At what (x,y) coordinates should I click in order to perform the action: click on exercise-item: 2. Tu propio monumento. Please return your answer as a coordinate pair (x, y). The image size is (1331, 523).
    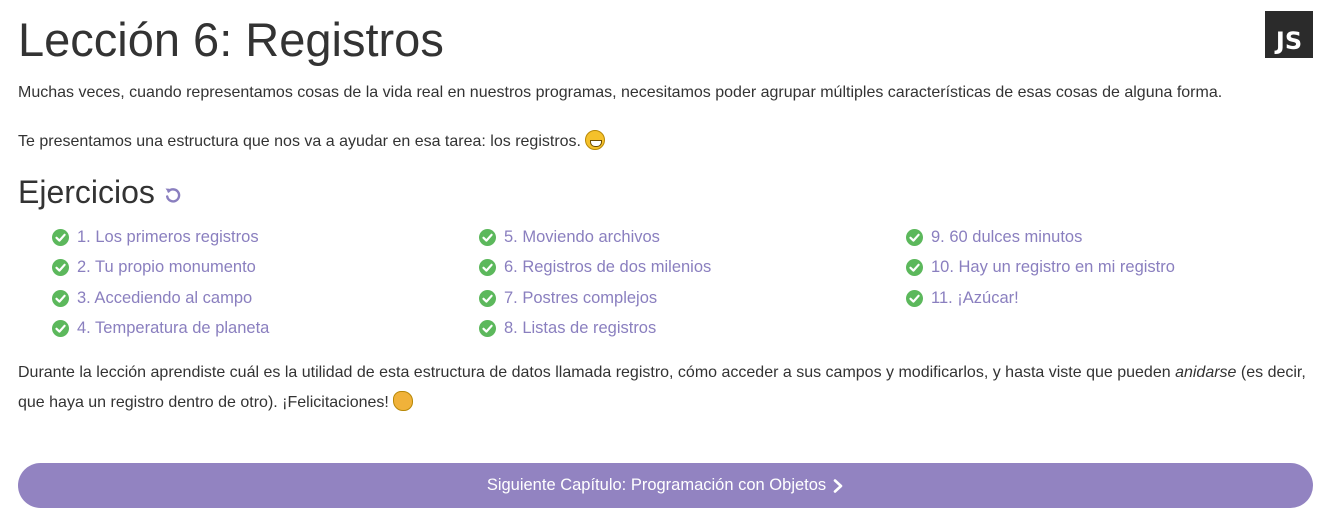
    Looking at the image, I should click on (160, 268).